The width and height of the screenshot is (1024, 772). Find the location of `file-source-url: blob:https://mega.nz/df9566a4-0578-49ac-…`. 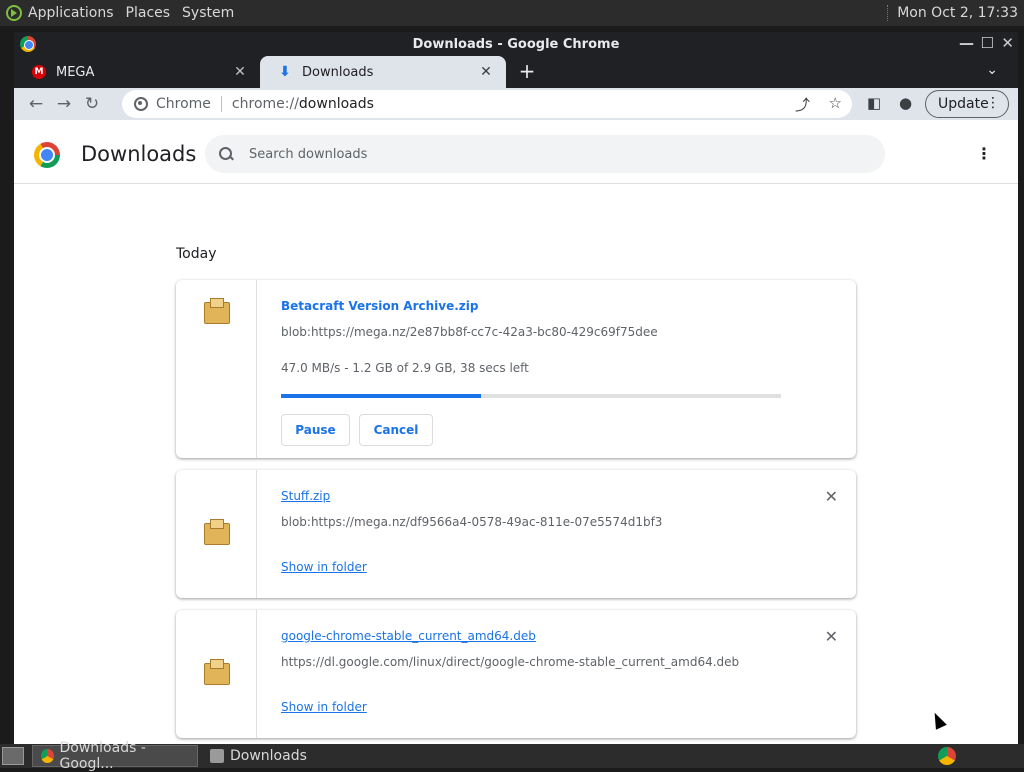

file-source-url: blob:https://mega.nz/df9566a4-0578-49ac-… is located at coordinates (472, 522).